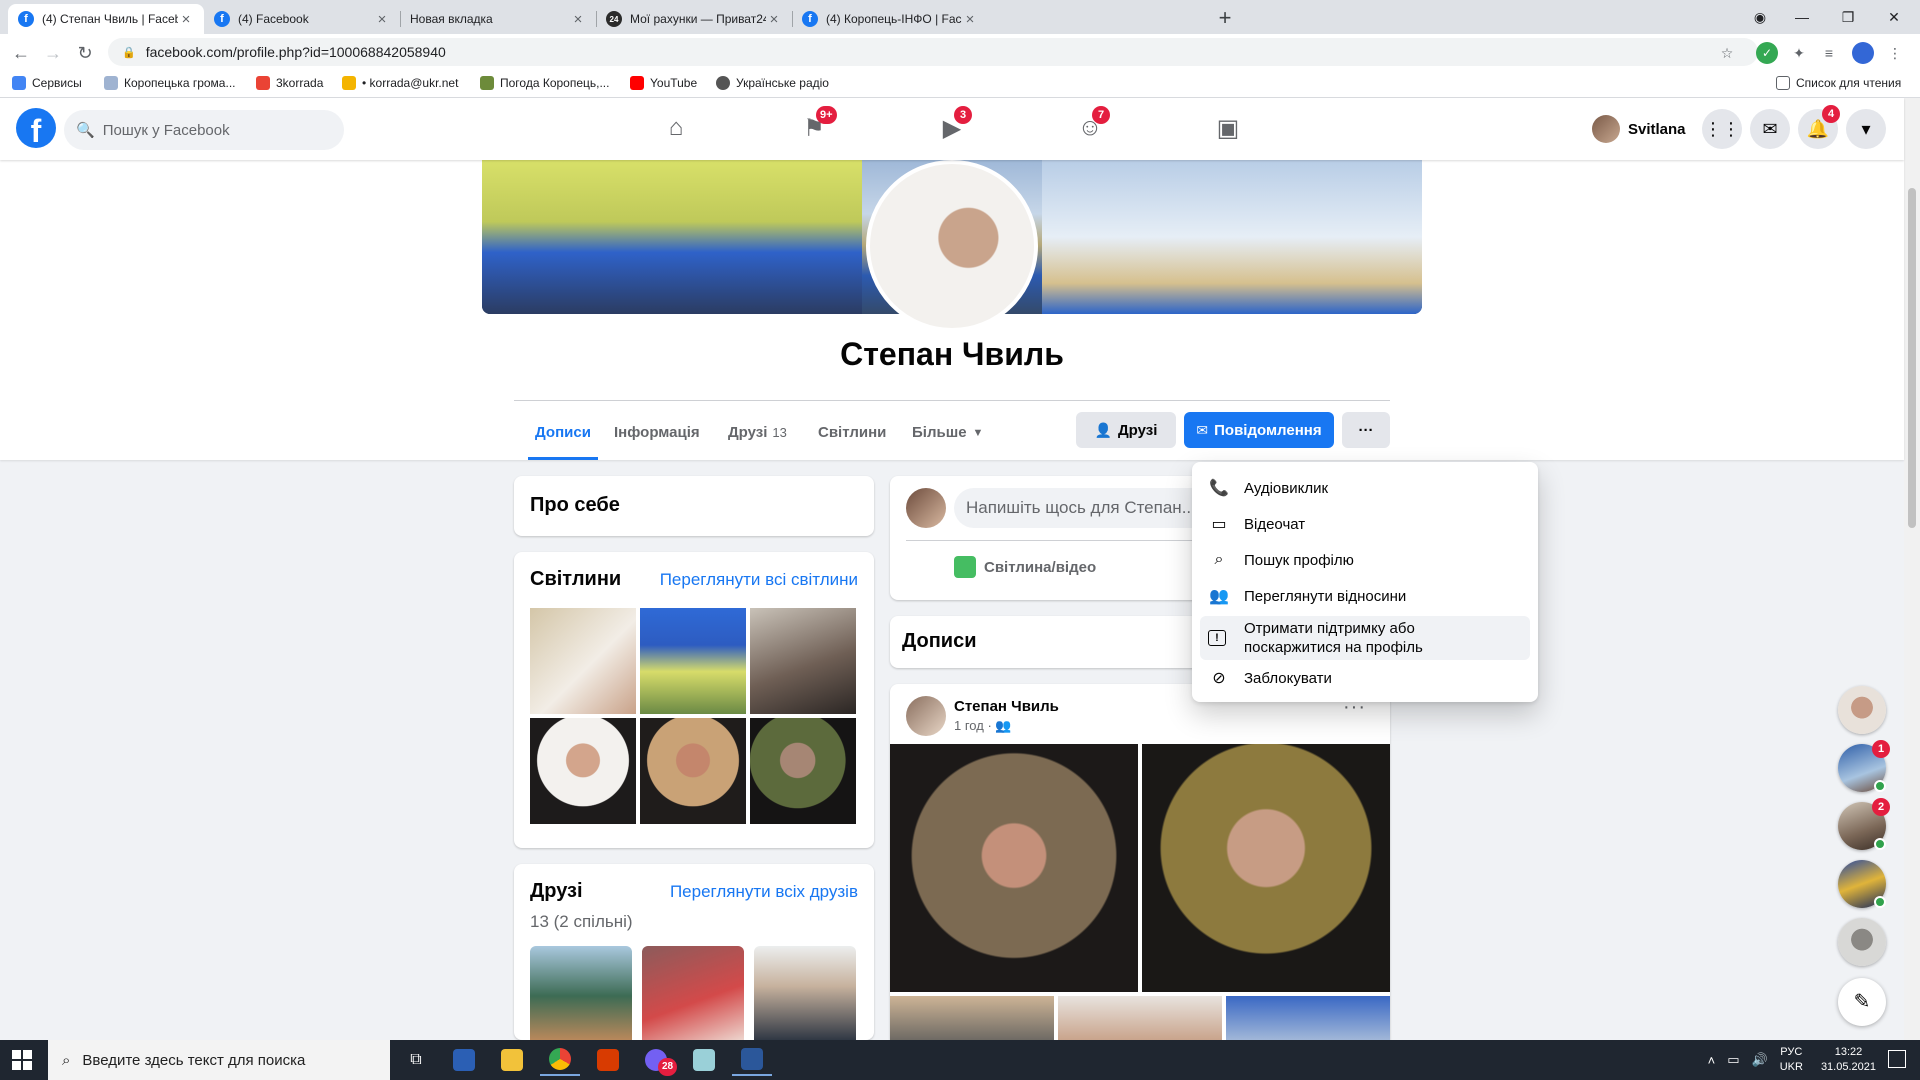 This screenshot has width=1920, height=1080. I want to click on notification-center-icon, so click(1897, 1059).